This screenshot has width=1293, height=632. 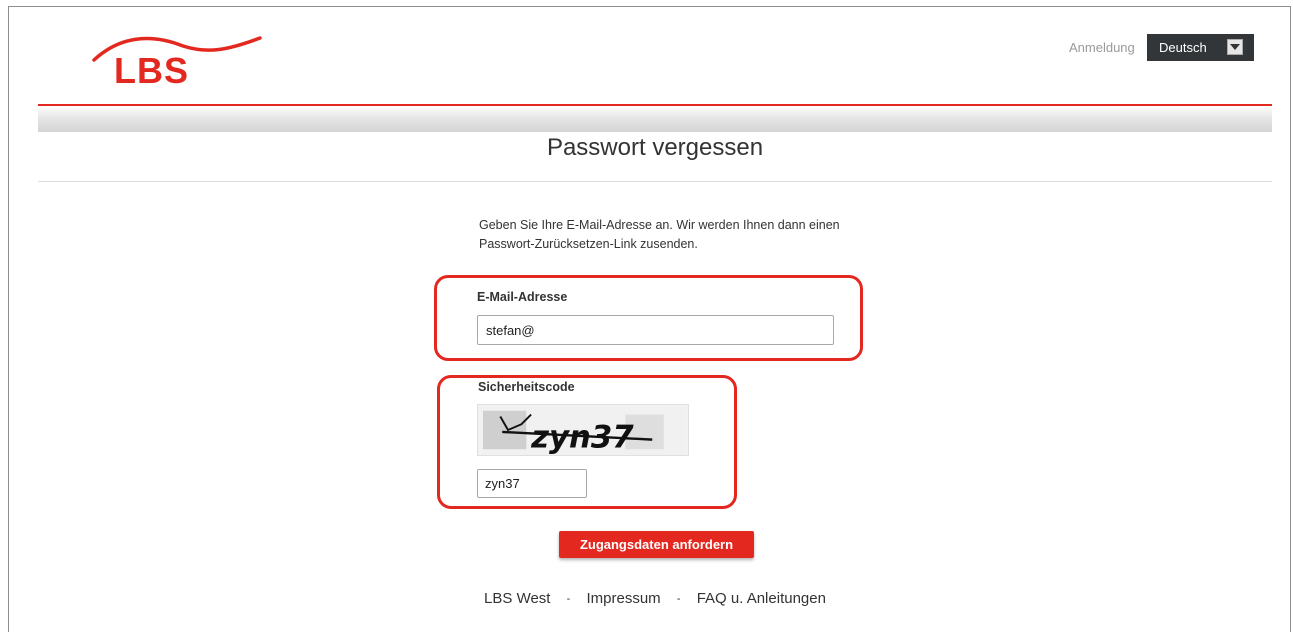 What do you see at coordinates (583, 430) in the screenshot?
I see `captcha-image: zyn37` at bounding box center [583, 430].